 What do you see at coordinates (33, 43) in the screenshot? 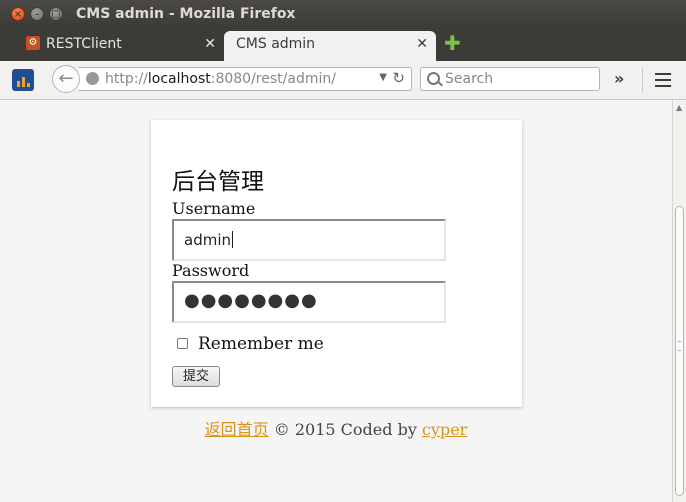
I see `restclient-favicon-icon: ⚙` at bounding box center [33, 43].